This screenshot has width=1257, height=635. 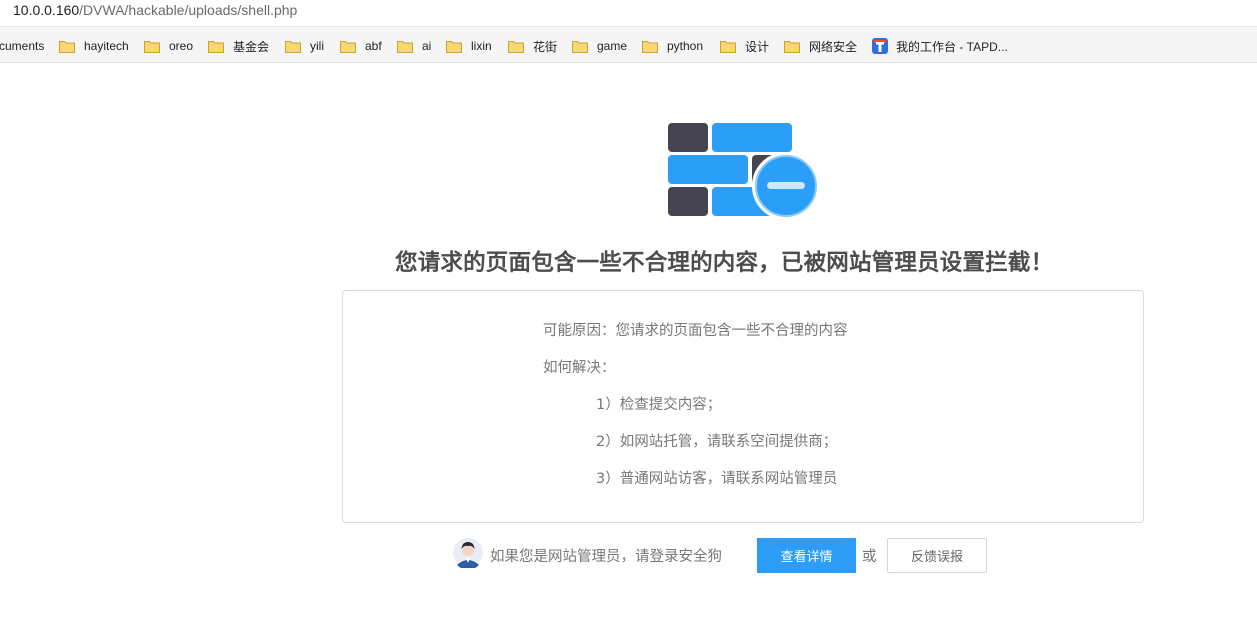 I want to click on url-path: /DVWA/hackable/uploads/shell.php, so click(x=188, y=10).